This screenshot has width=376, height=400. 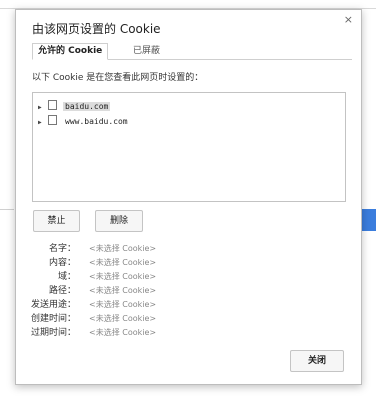 What do you see at coordinates (53, 333) in the screenshot?
I see `detail-label: 过期时间：` at bounding box center [53, 333].